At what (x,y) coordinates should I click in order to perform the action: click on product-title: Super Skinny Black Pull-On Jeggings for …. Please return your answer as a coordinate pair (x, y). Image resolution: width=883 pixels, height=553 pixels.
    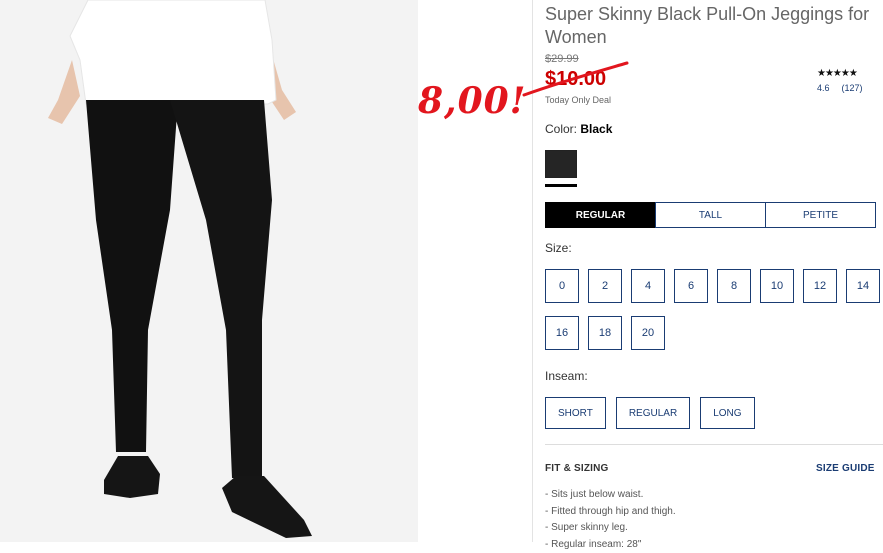
    Looking at the image, I should click on (710, 26).